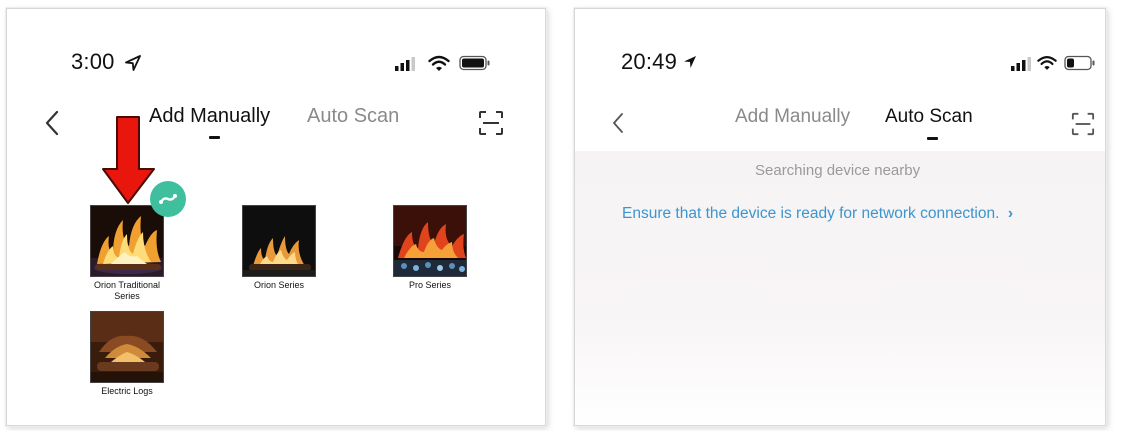 The width and height of the screenshot is (1132, 431). I want to click on product-tile-pro-series, so click(430, 241).